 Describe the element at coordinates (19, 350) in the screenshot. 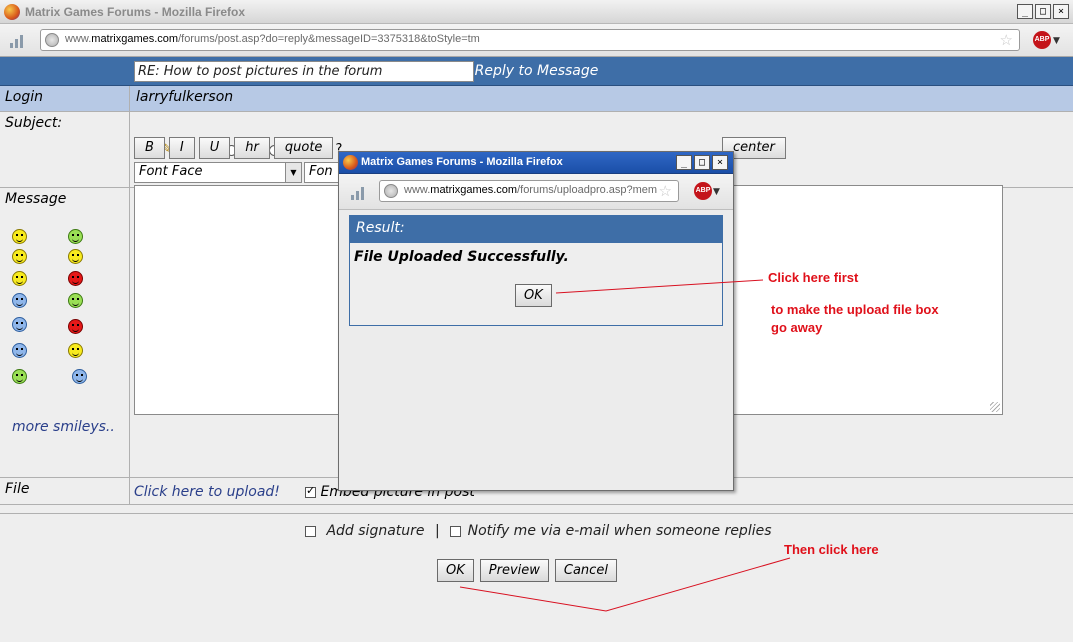

I see `shocked-smiley-icon` at that location.